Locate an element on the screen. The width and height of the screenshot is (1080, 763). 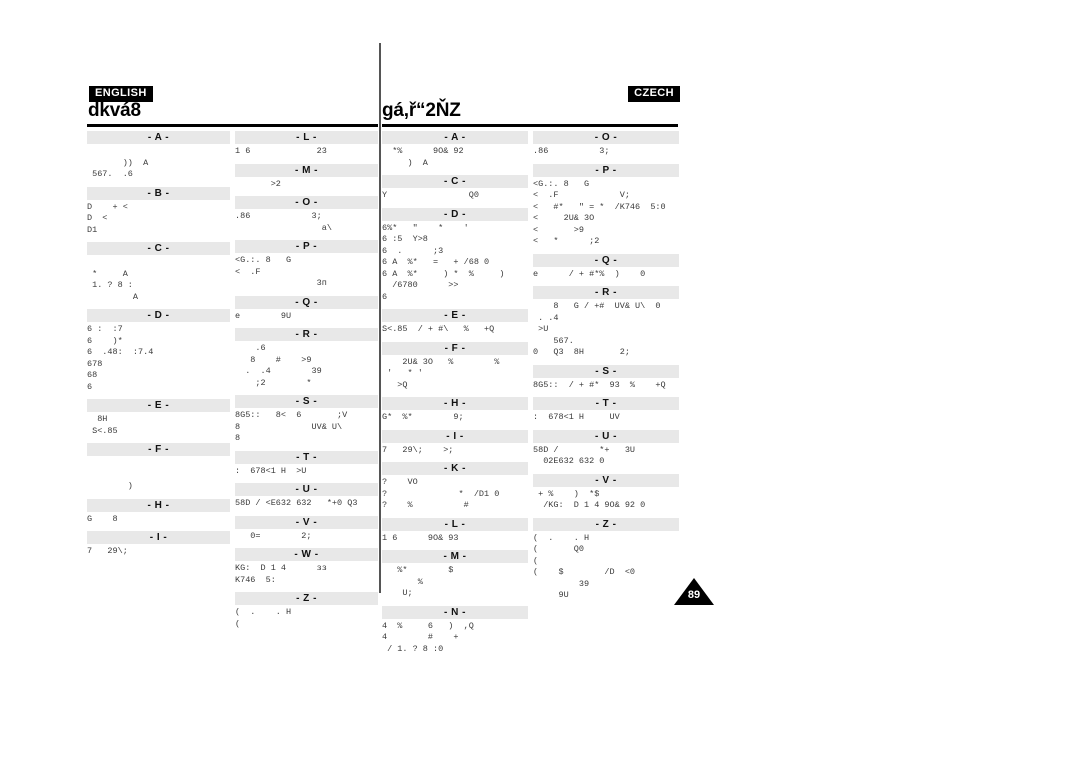
index-entry: : 678<1 H >U is located at coordinates (271, 470).